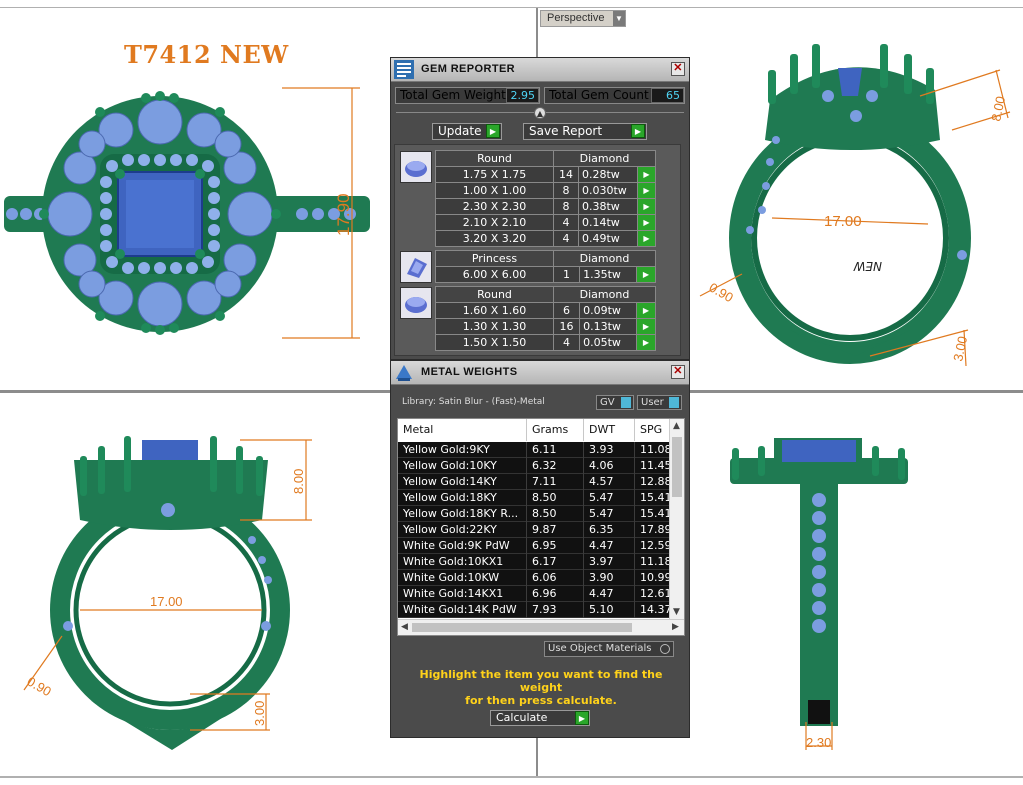 The width and height of the screenshot is (1023, 785). I want to click on gem-row: 2.10 X 2.10 4 0.14tw ▶, so click(546, 222).